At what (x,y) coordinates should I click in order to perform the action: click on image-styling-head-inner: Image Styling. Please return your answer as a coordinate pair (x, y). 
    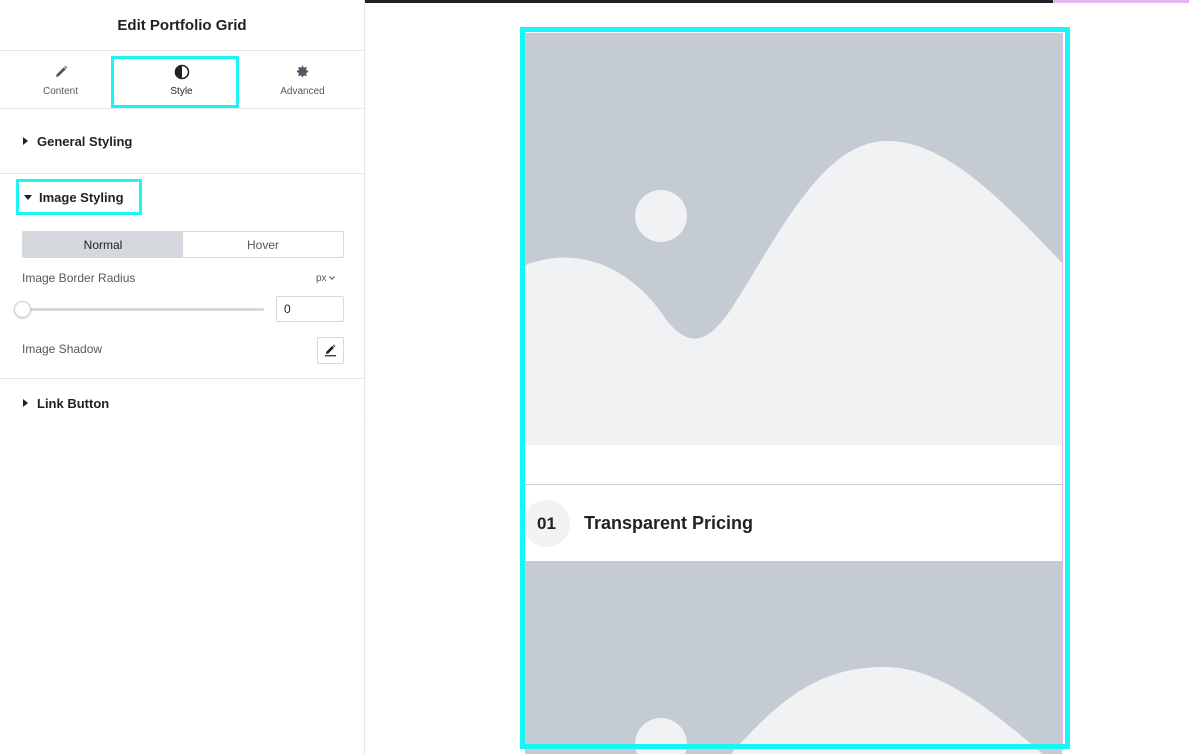
    Looking at the image, I should click on (74, 197).